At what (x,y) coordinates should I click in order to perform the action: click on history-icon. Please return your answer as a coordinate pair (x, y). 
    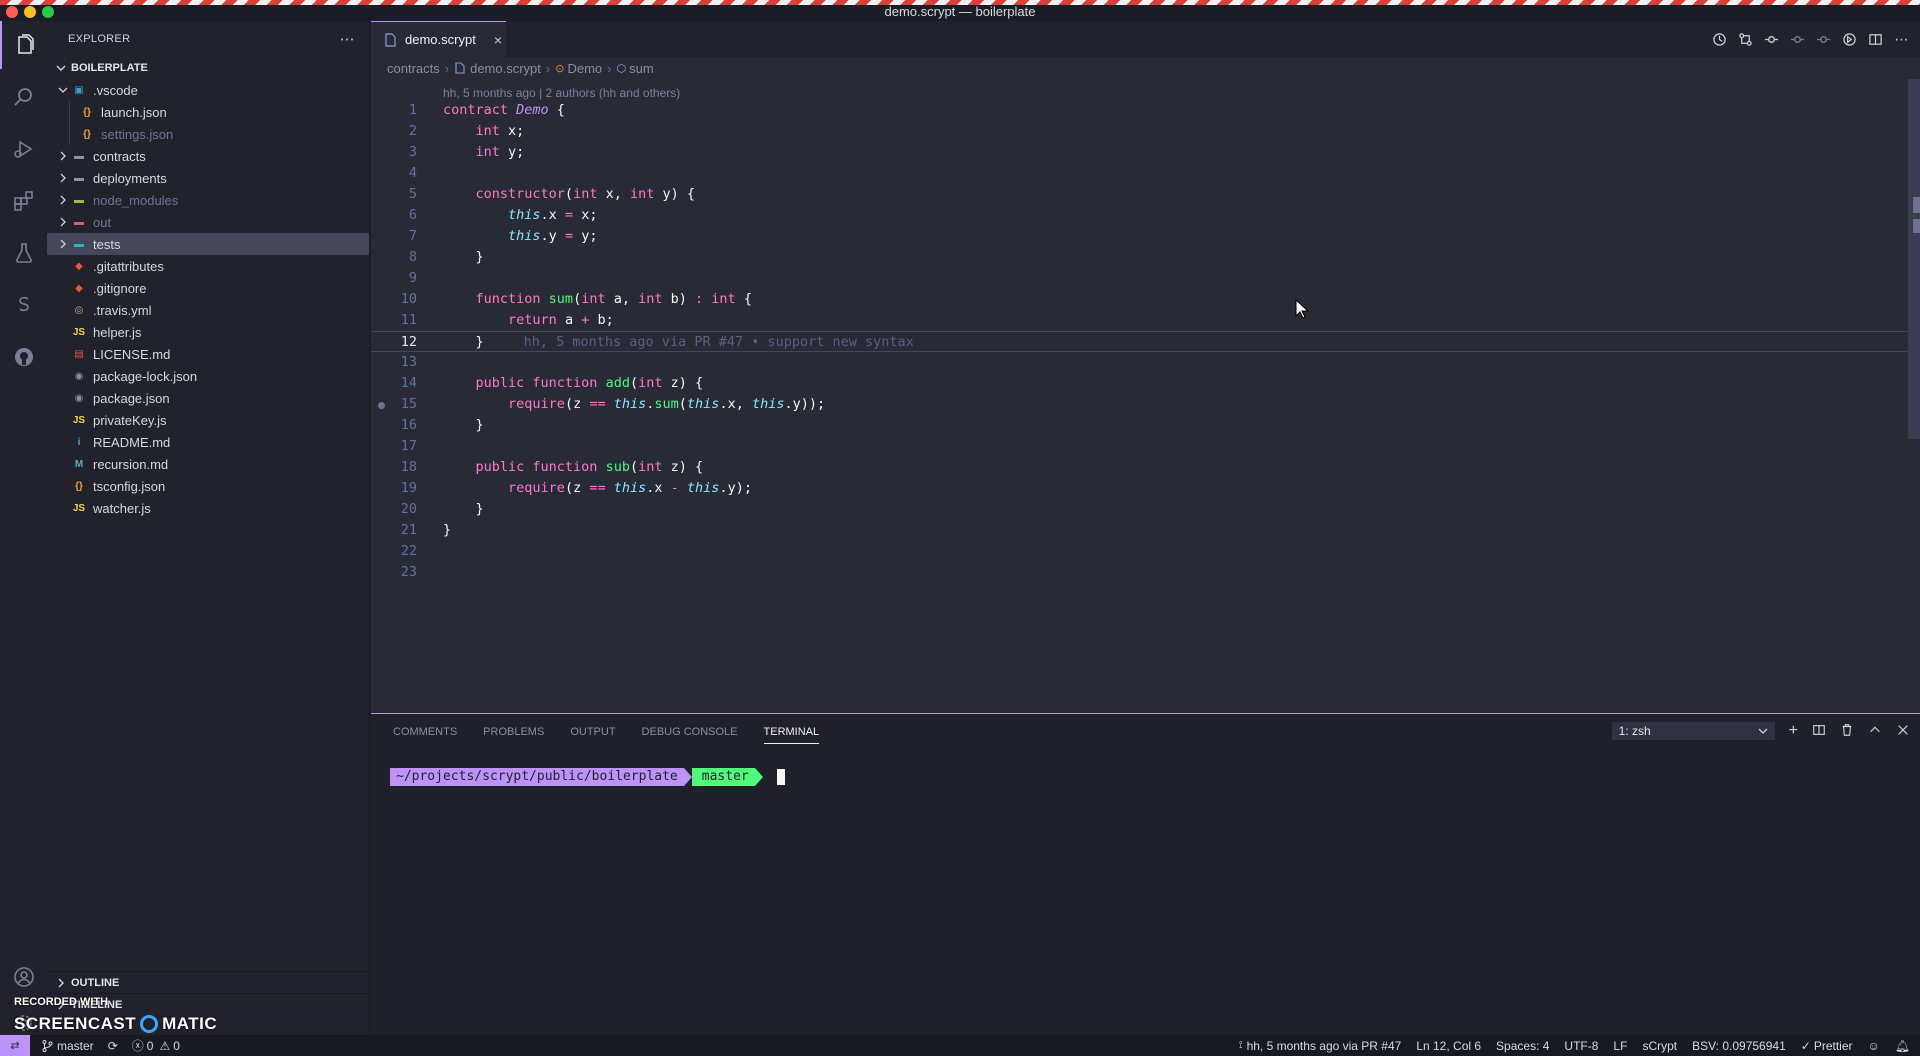
    Looking at the image, I should click on (1719, 39).